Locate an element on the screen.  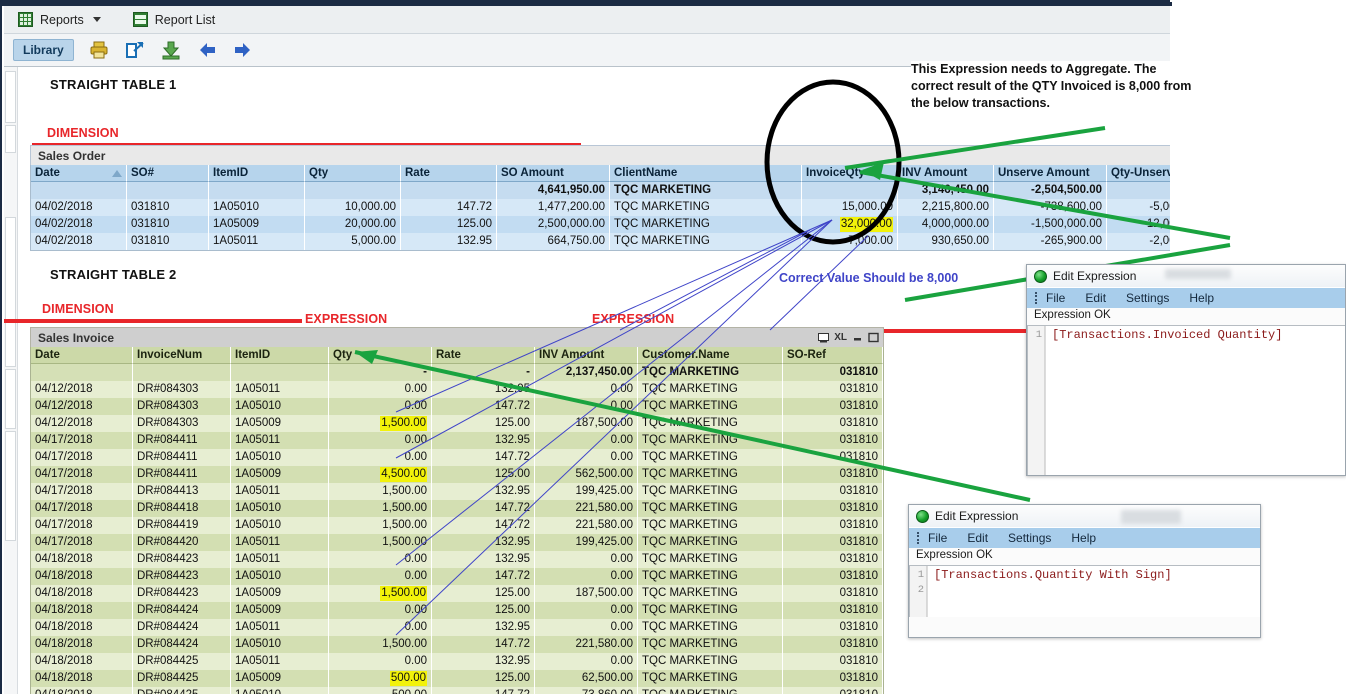
sales-order-caption: Sales Order is located at coordinates (600, 155).